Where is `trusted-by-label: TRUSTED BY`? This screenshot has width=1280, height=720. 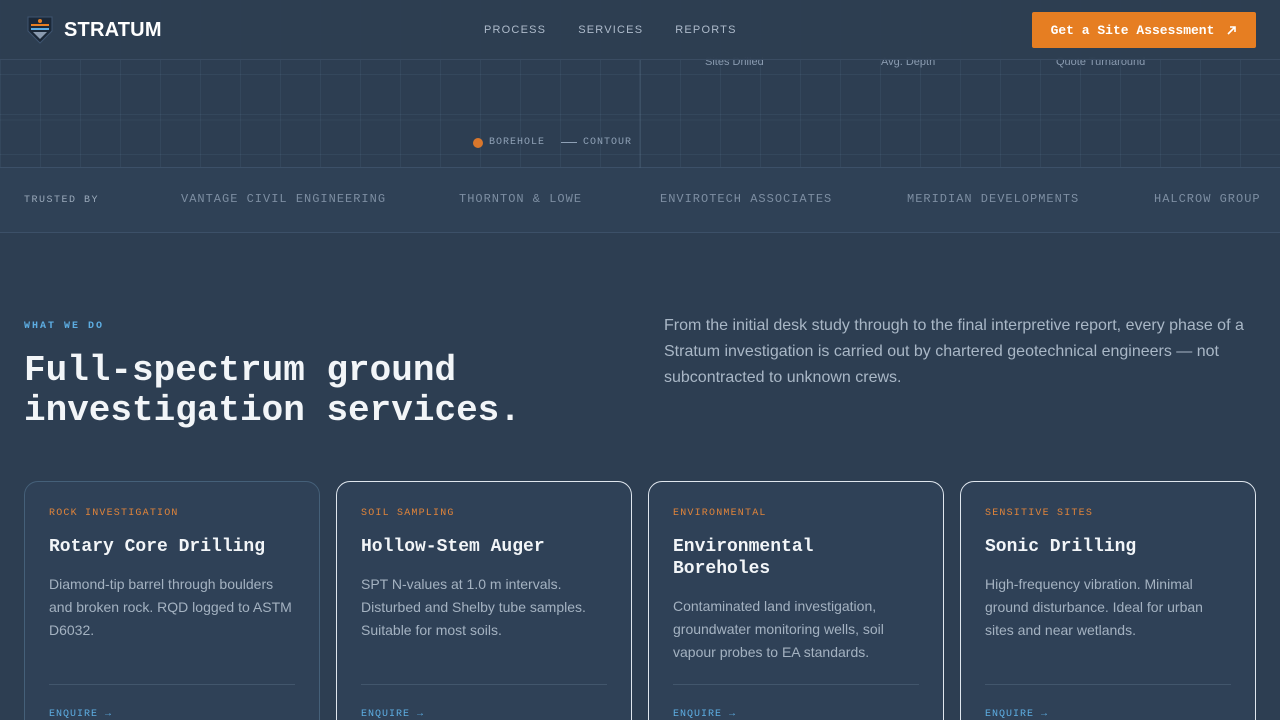 trusted-by-label: TRUSTED BY is located at coordinates (62, 200).